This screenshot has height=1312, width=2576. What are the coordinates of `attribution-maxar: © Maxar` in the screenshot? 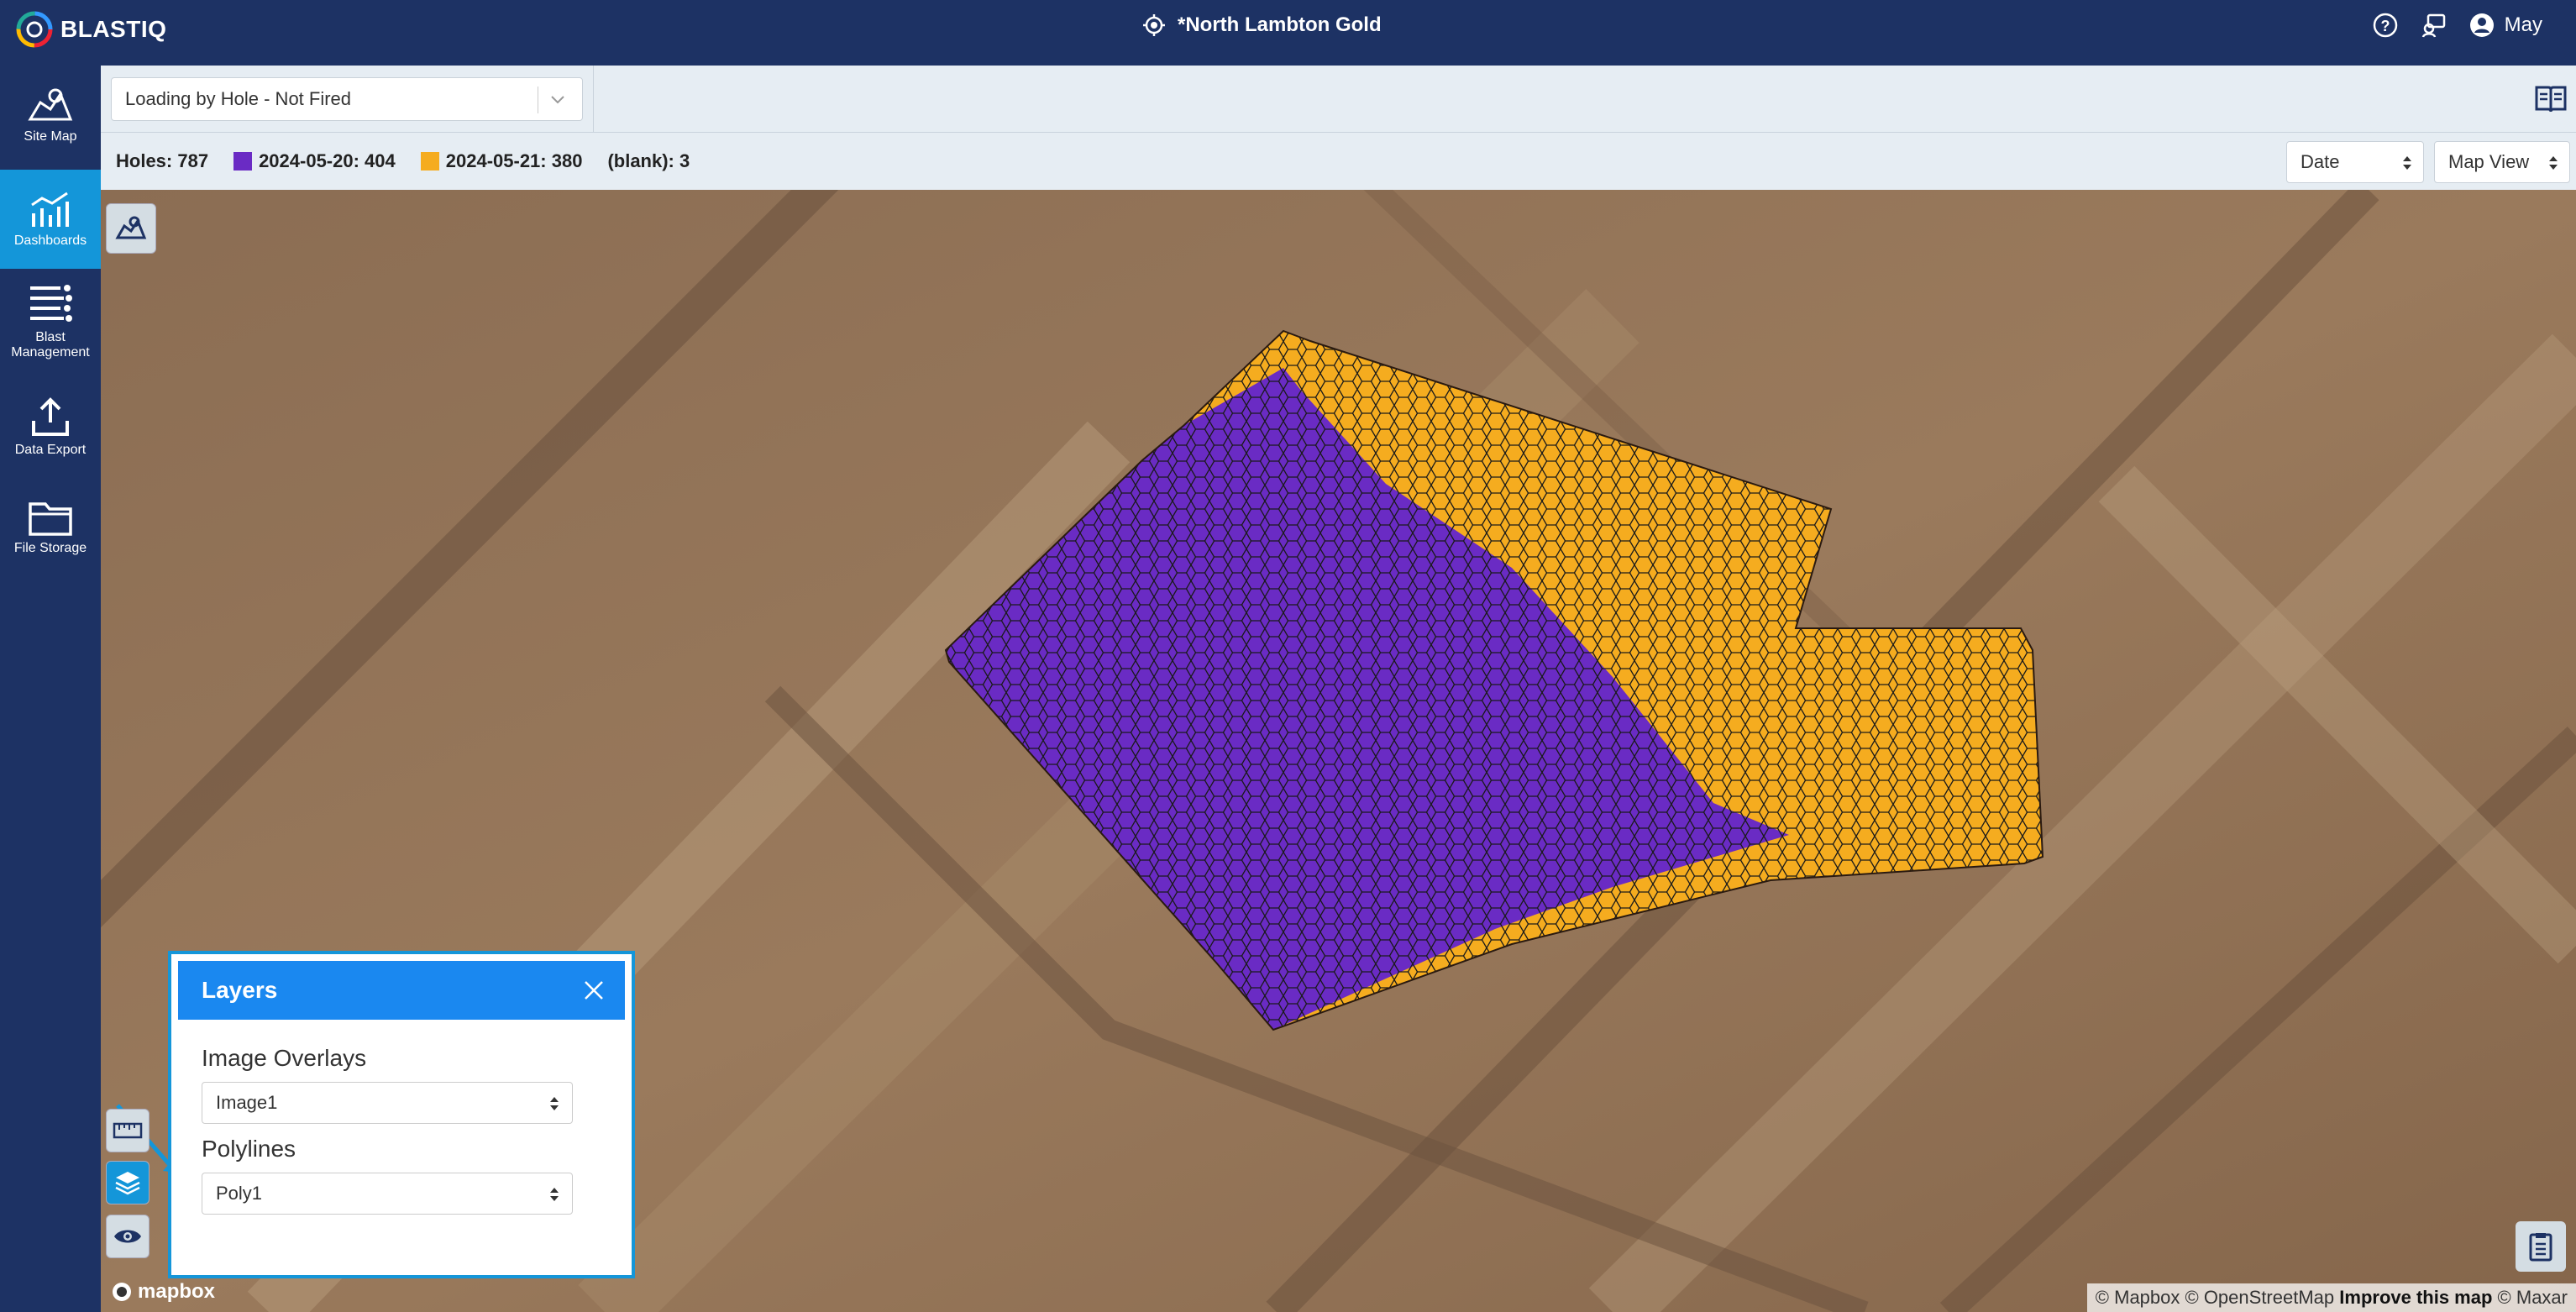 It's located at (2533, 1297).